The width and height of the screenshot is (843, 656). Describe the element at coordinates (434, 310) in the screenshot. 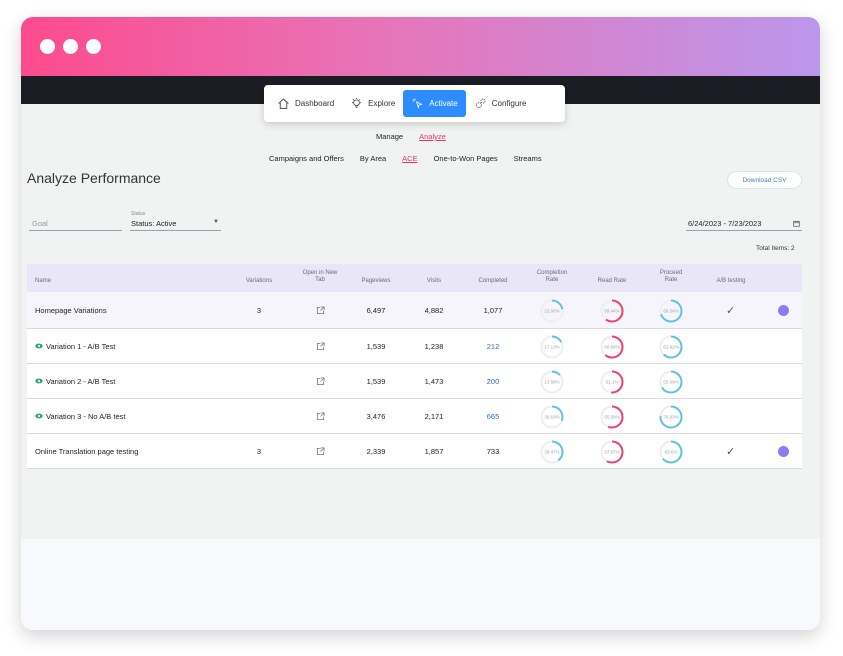

I see `row-visits: 4,882` at that location.